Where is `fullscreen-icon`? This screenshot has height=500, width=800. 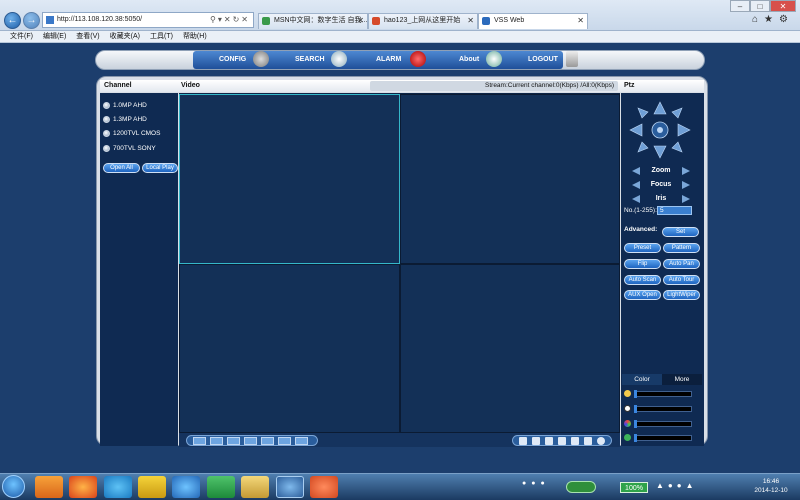
fullscreen-icon is located at coordinates (301, 441).